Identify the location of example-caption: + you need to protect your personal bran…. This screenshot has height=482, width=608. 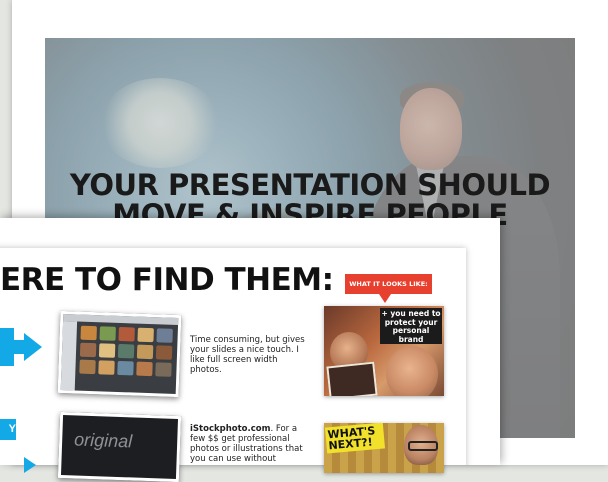
(411, 326).